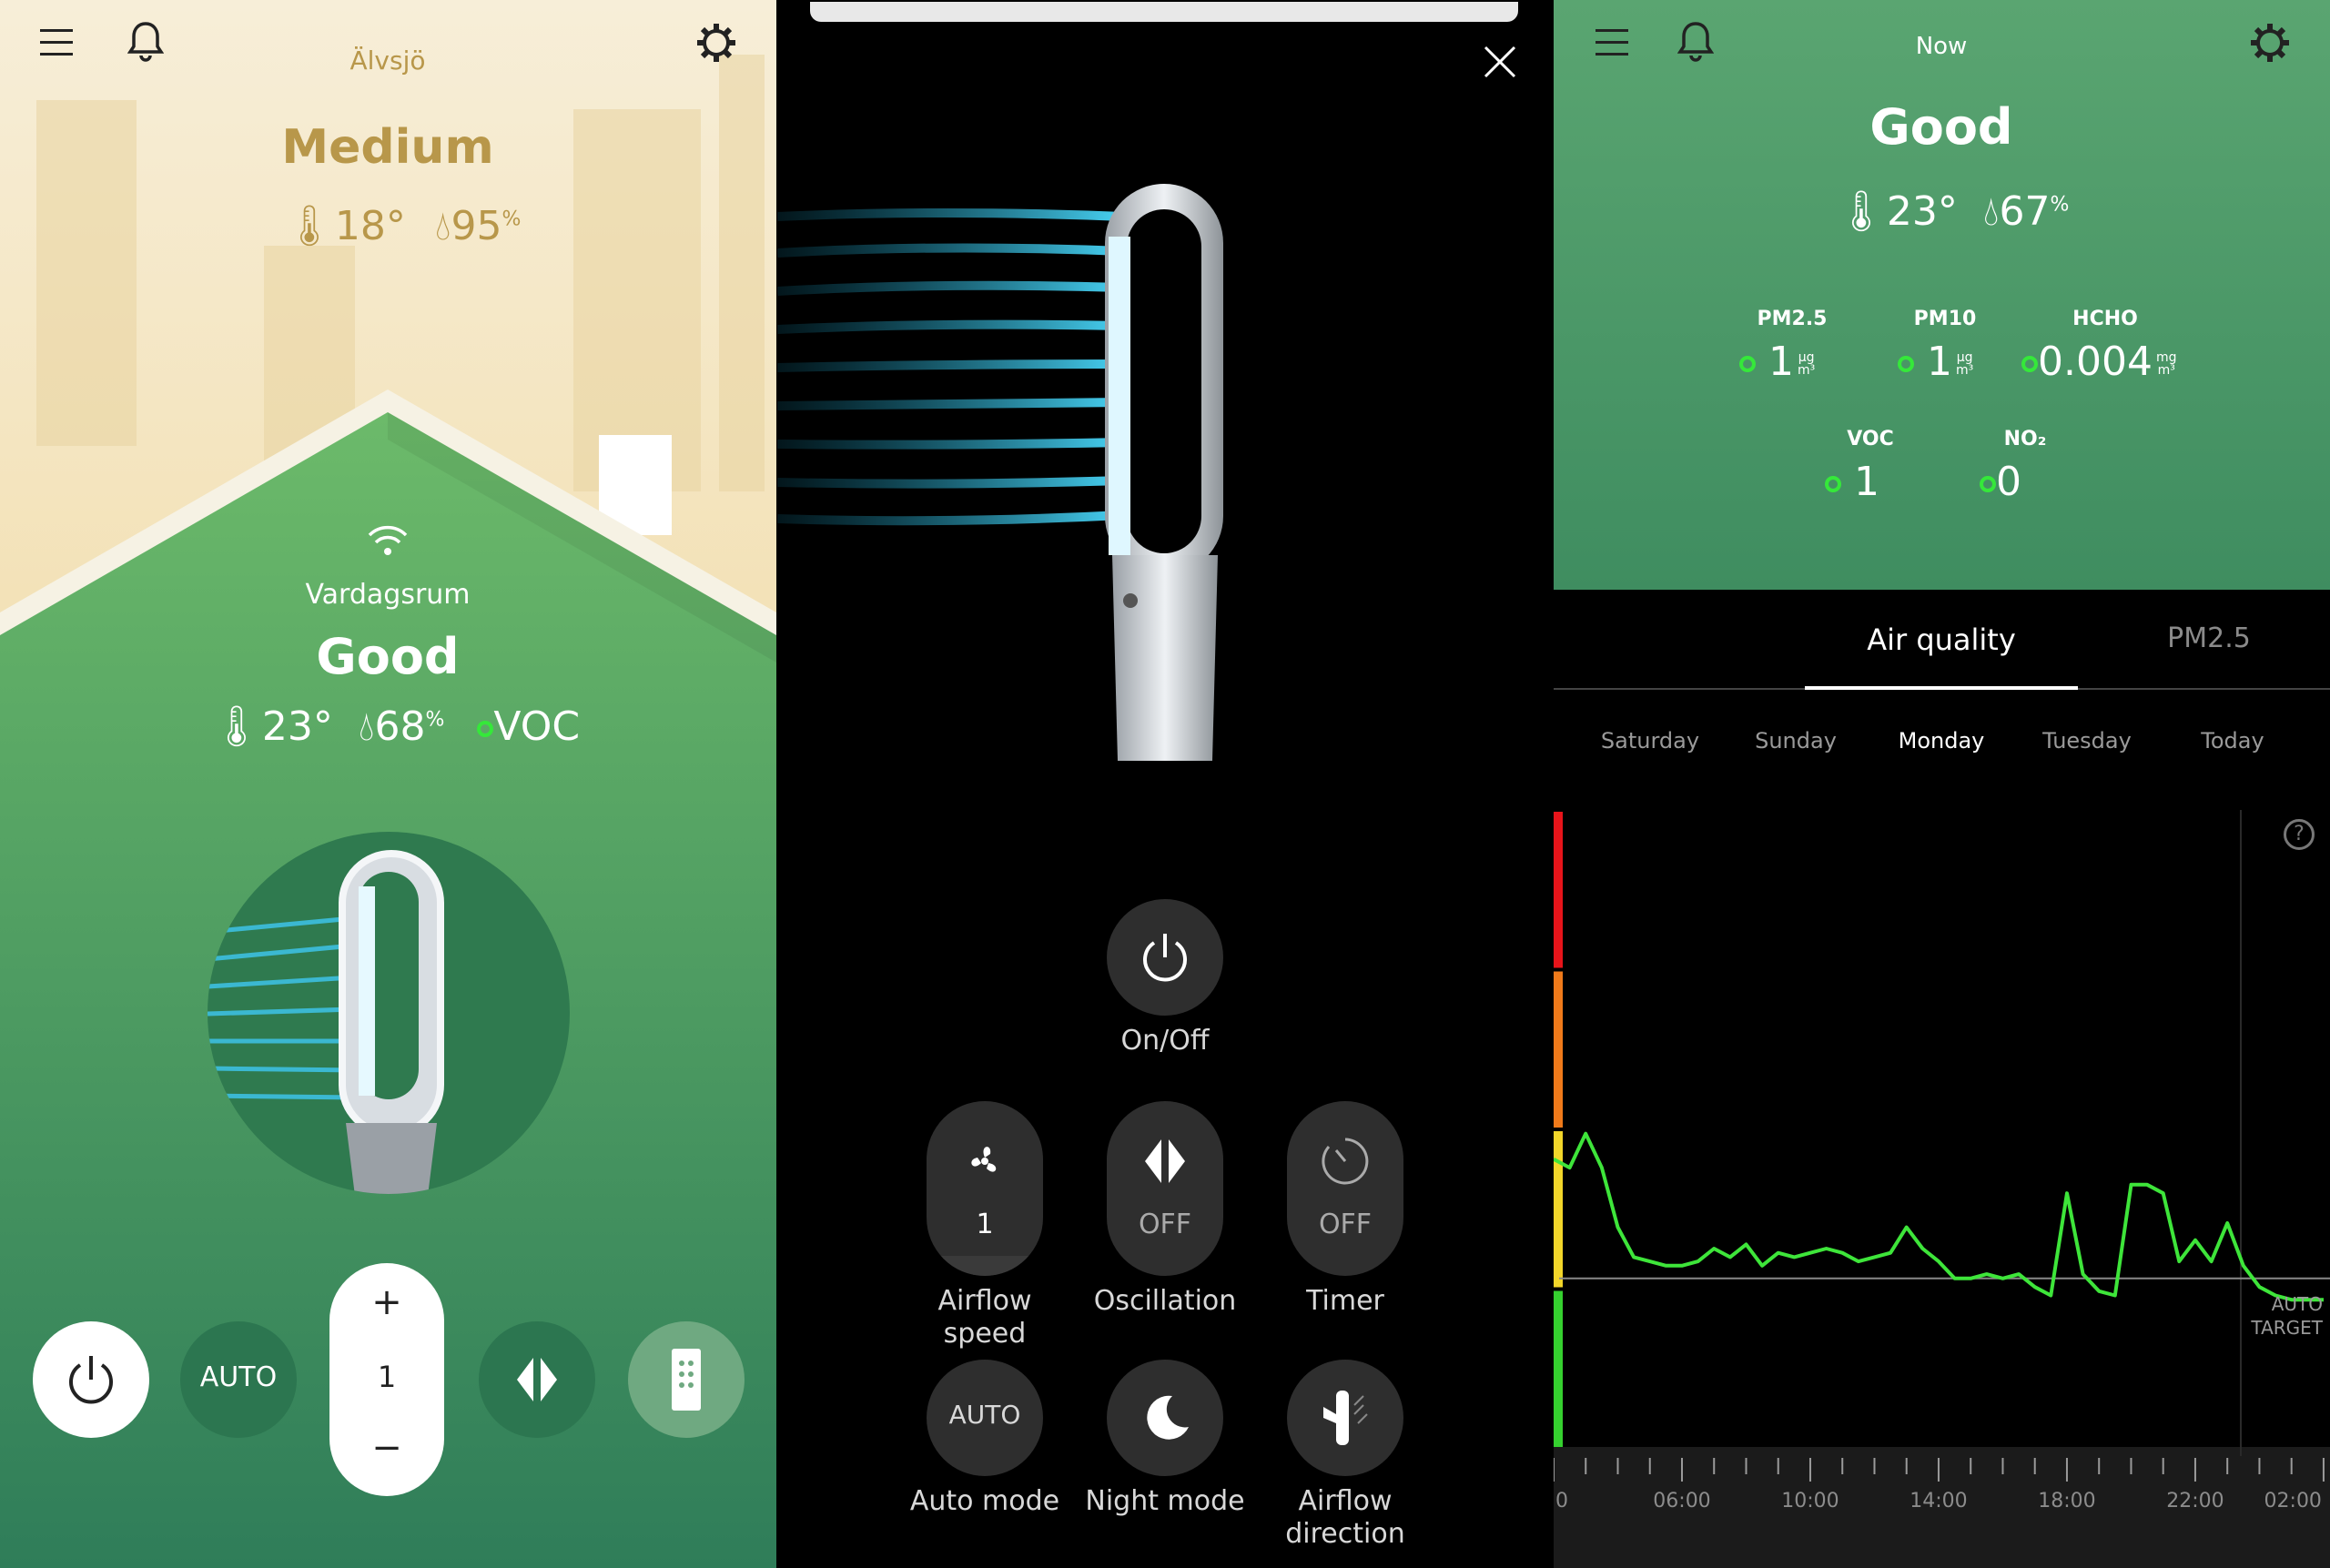 The image size is (2330, 1568). What do you see at coordinates (2066, 1501) in the screenshot?
I see `x-tick-label: 18:00` at bounding box center [2066, 1501].